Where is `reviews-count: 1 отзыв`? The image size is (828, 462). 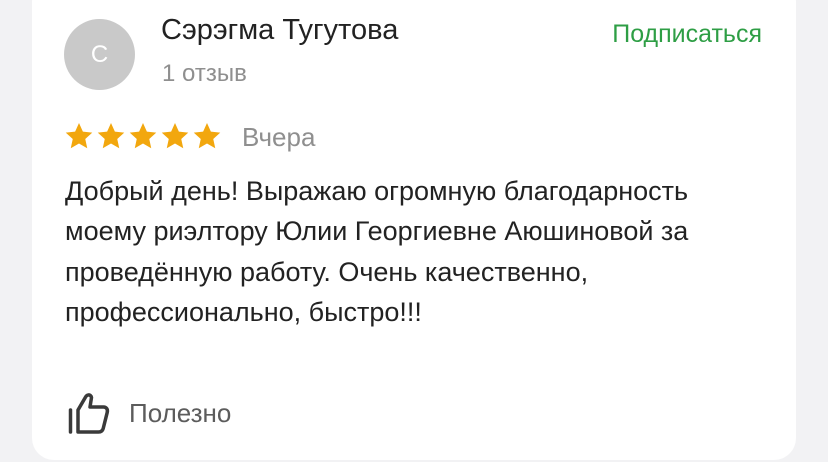 reviews-count: 1 отзыв is located at coordinates (204, 73).